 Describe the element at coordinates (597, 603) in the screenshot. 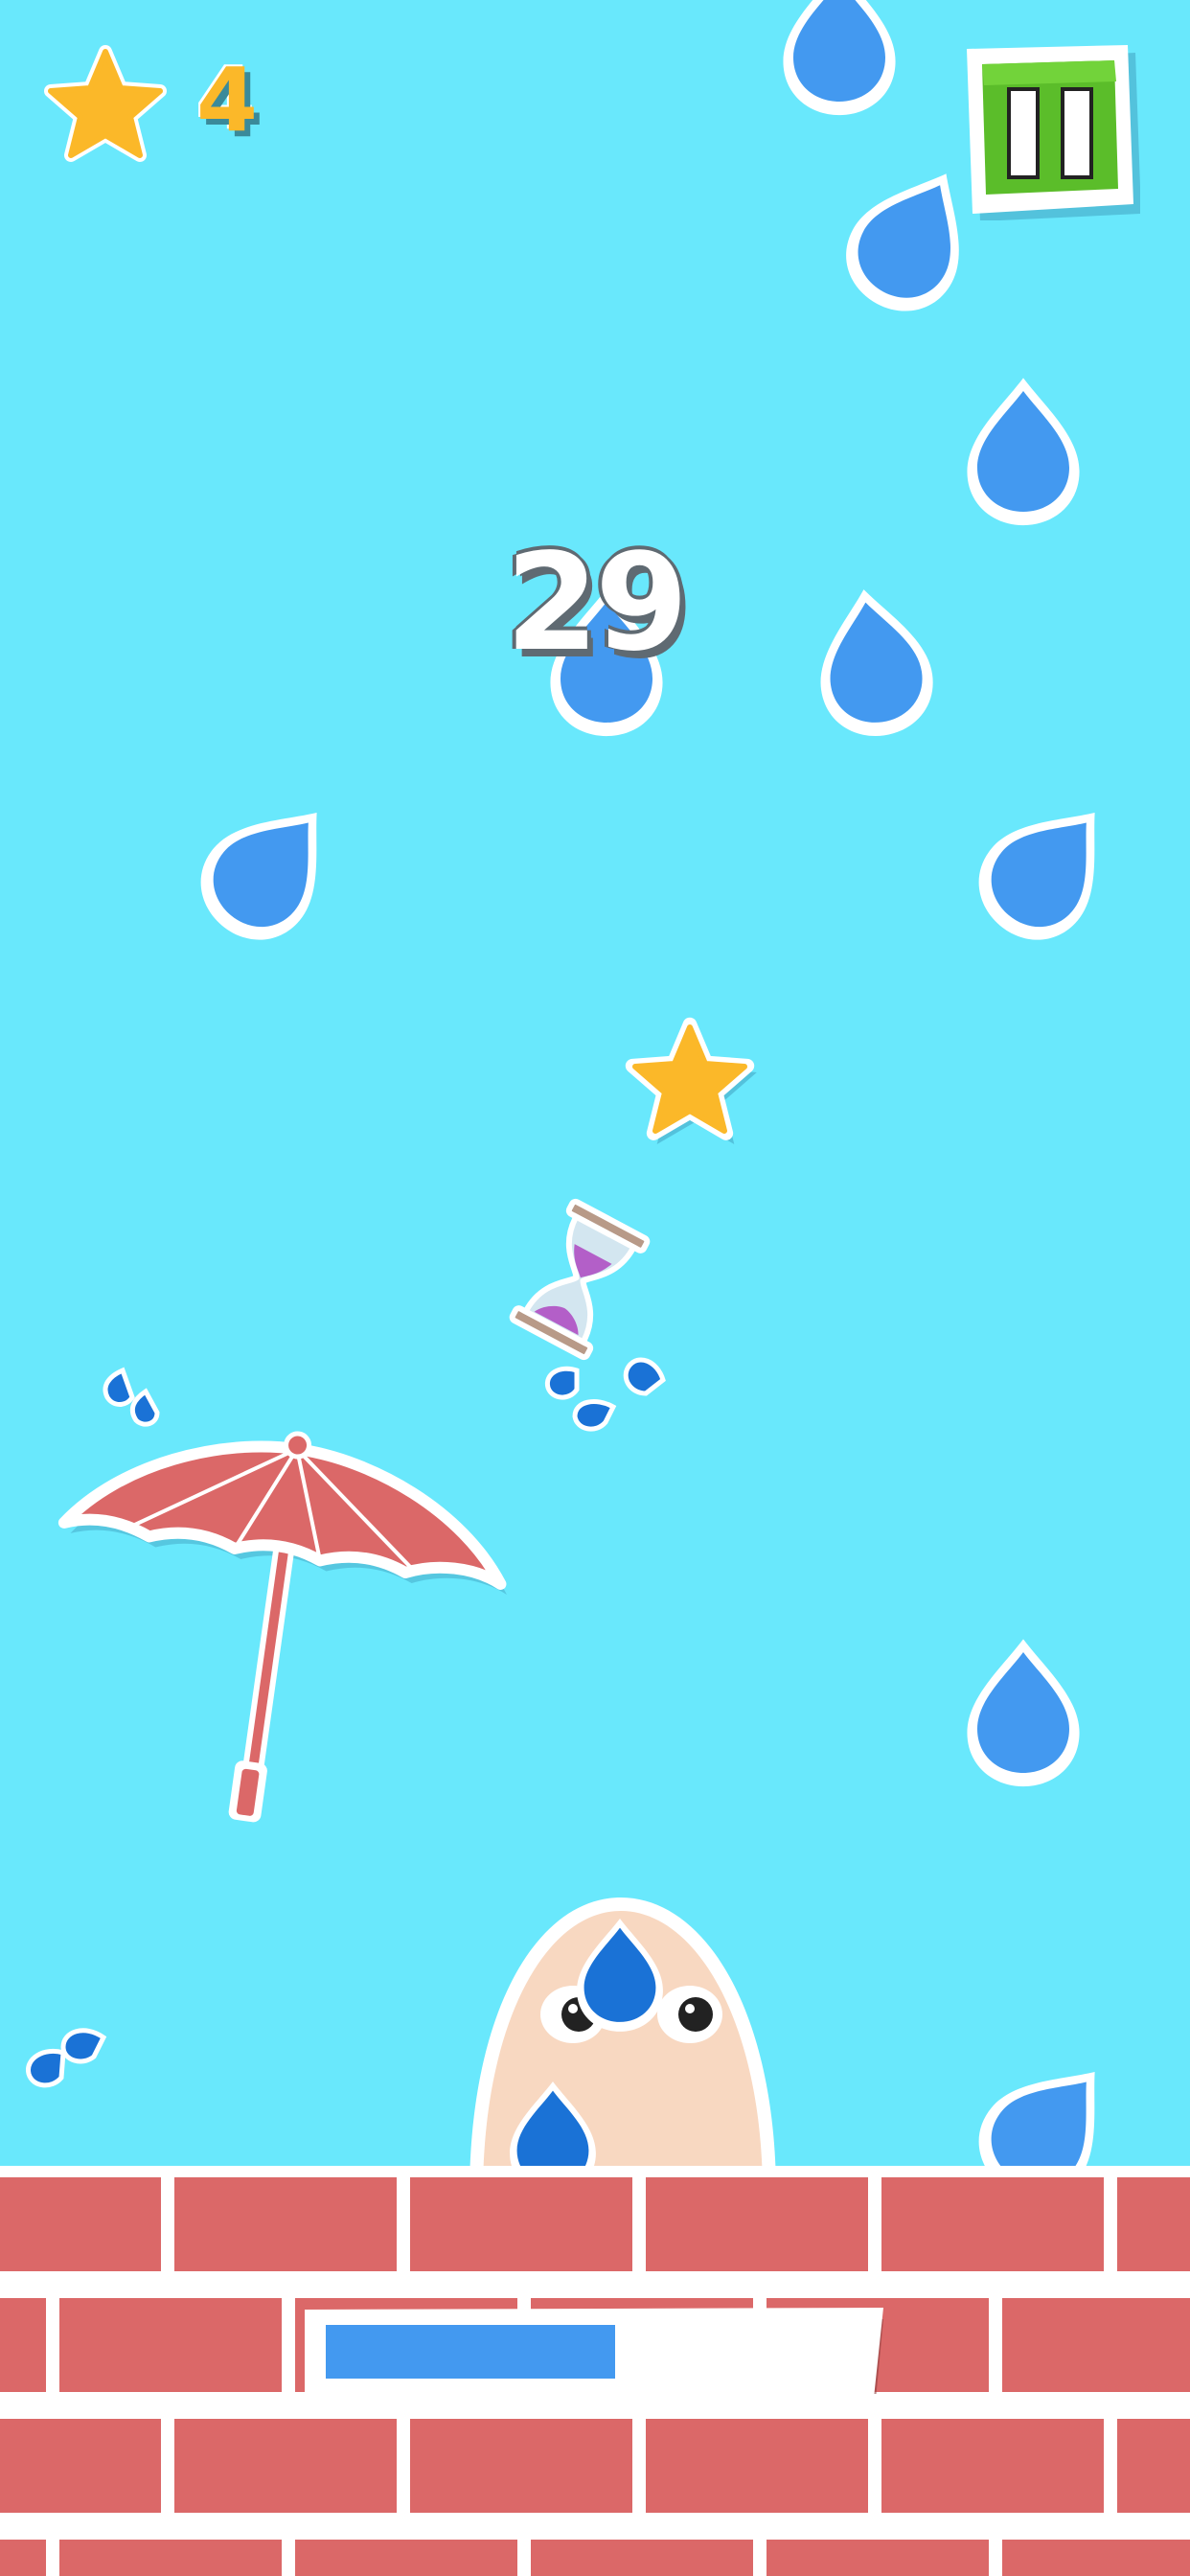

I see `score-display: 29` at that location.